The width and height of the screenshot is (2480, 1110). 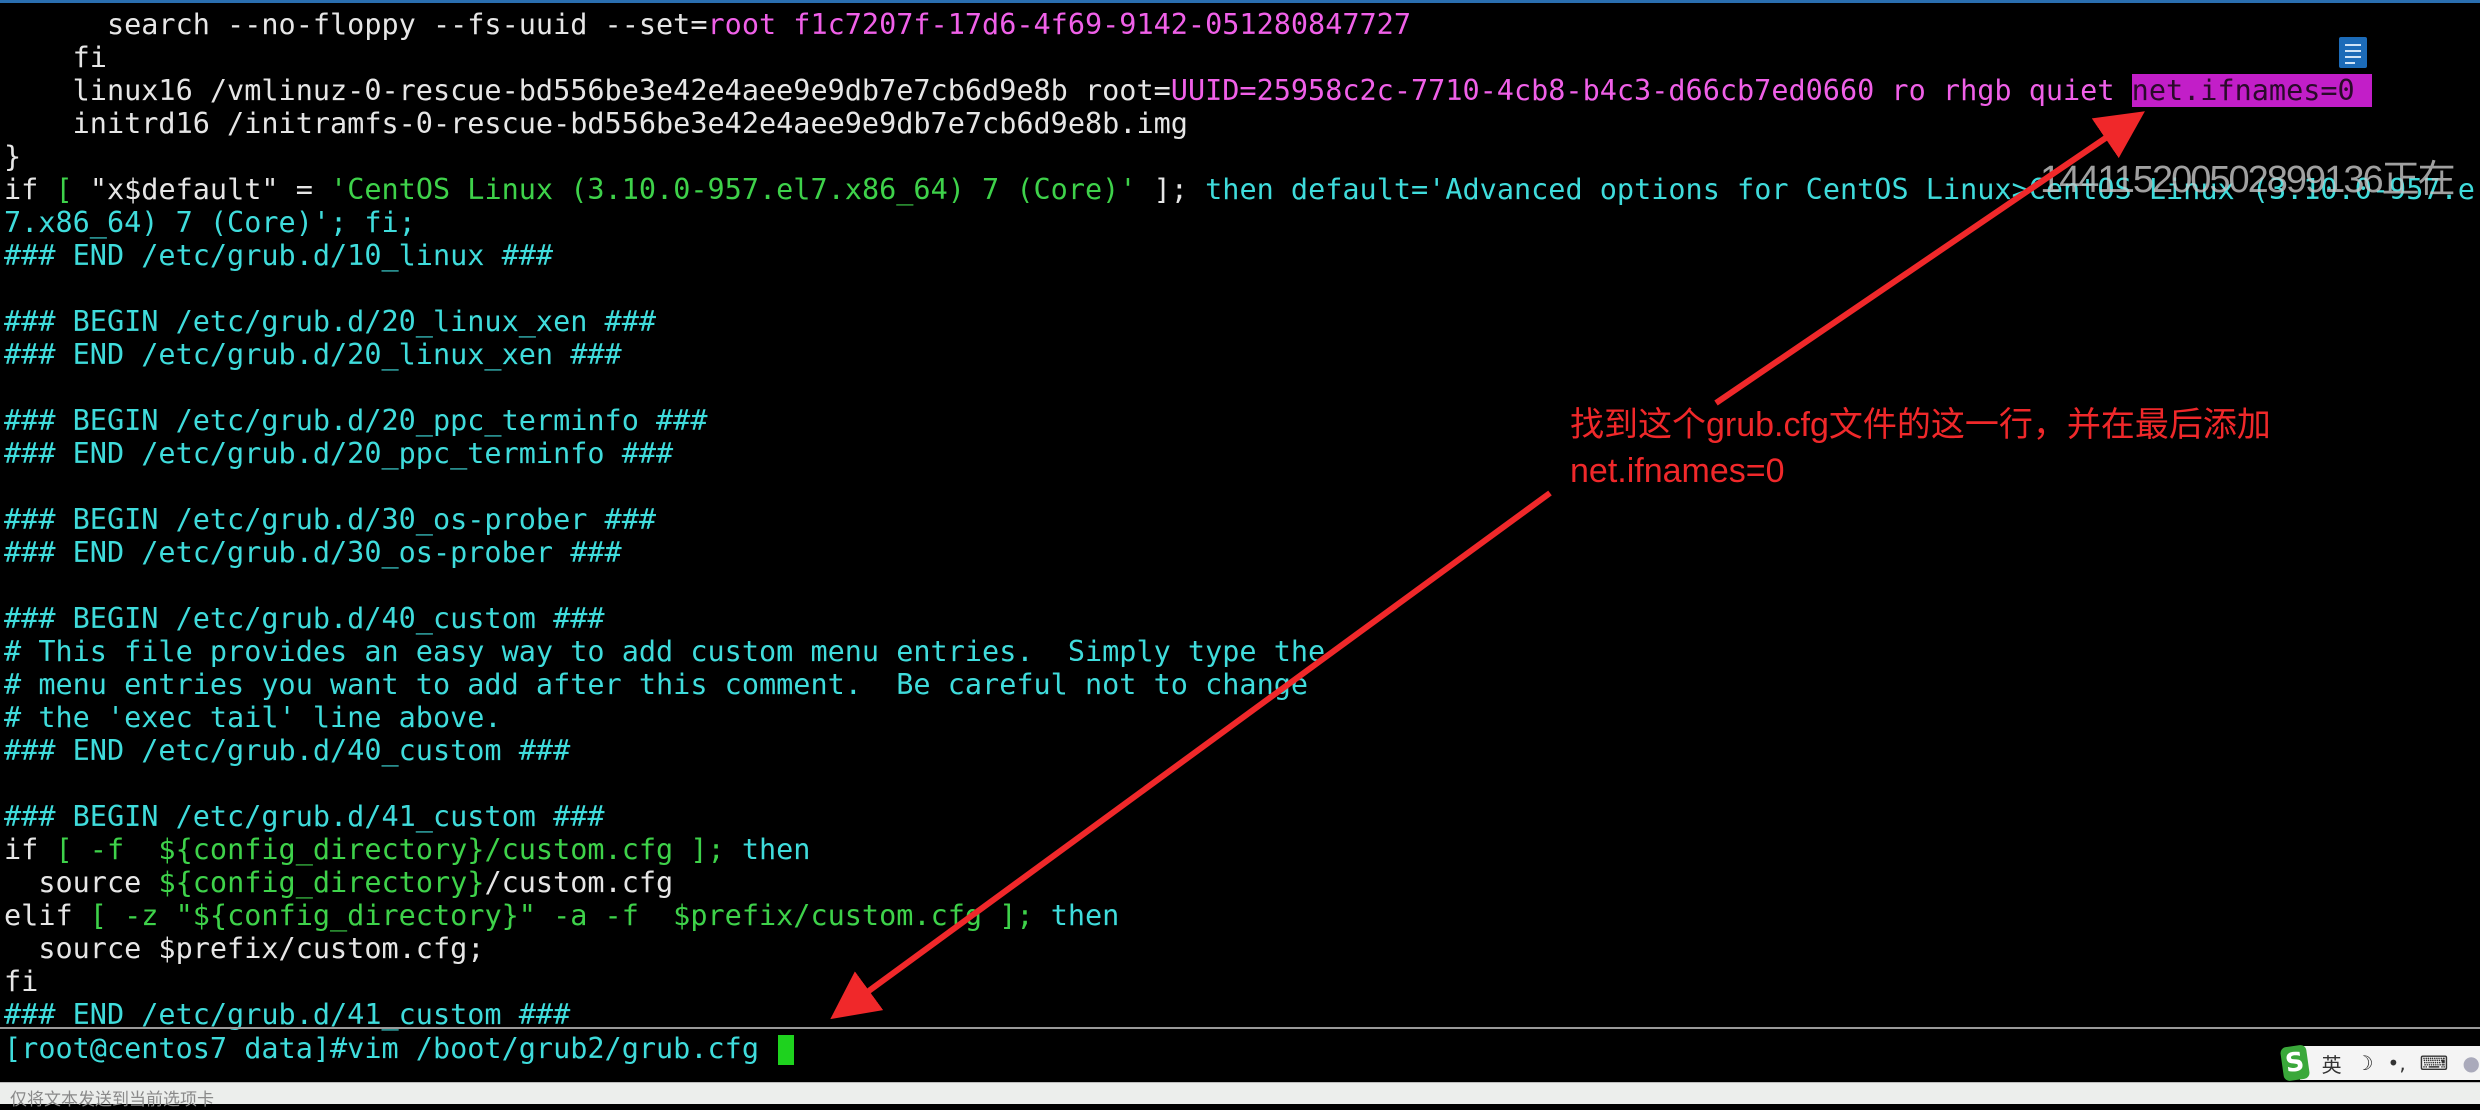 I want to click on language-toggle: 英, so click(x=2332, y=1063).